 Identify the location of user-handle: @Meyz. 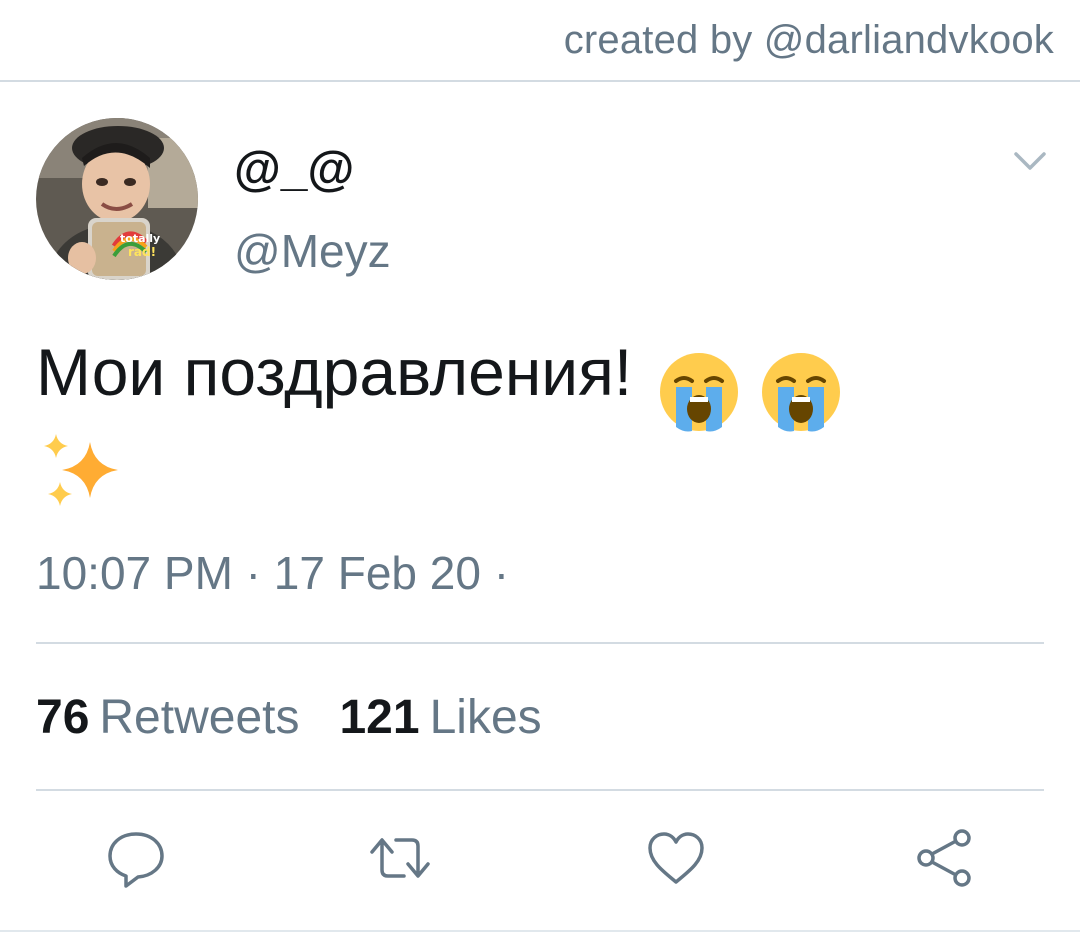
(312, 251).